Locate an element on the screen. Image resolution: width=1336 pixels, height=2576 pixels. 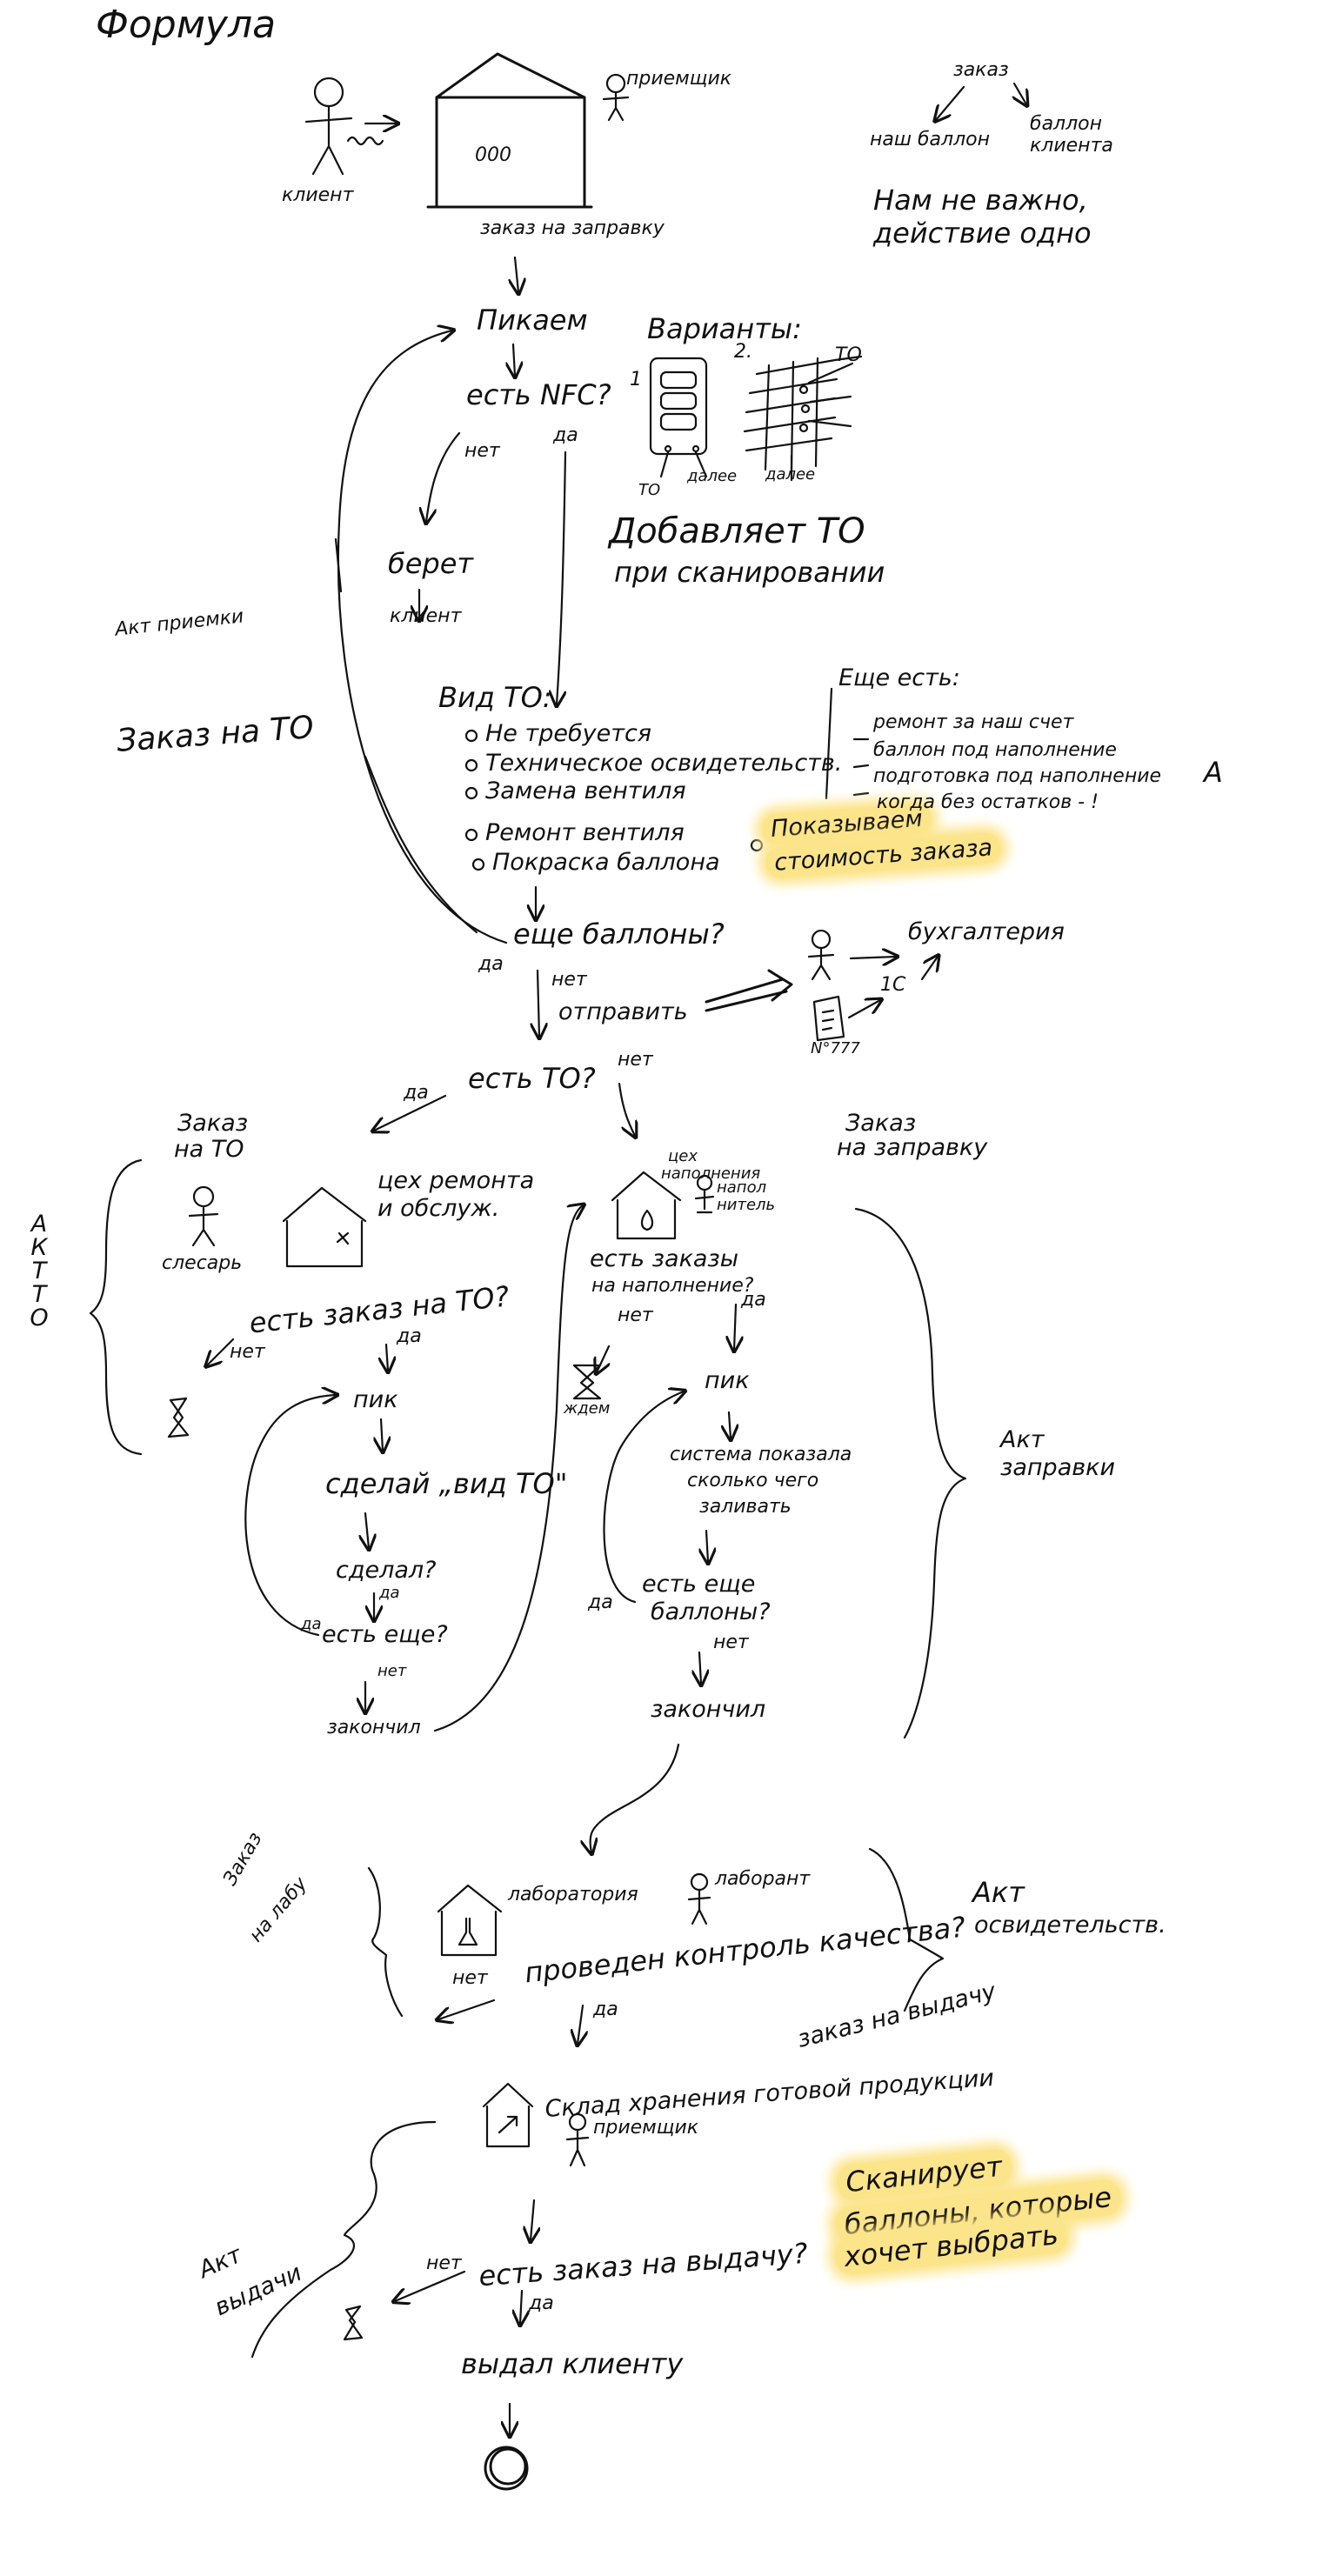
hourglass-issue-icon is located at coordinates (353, 2323).